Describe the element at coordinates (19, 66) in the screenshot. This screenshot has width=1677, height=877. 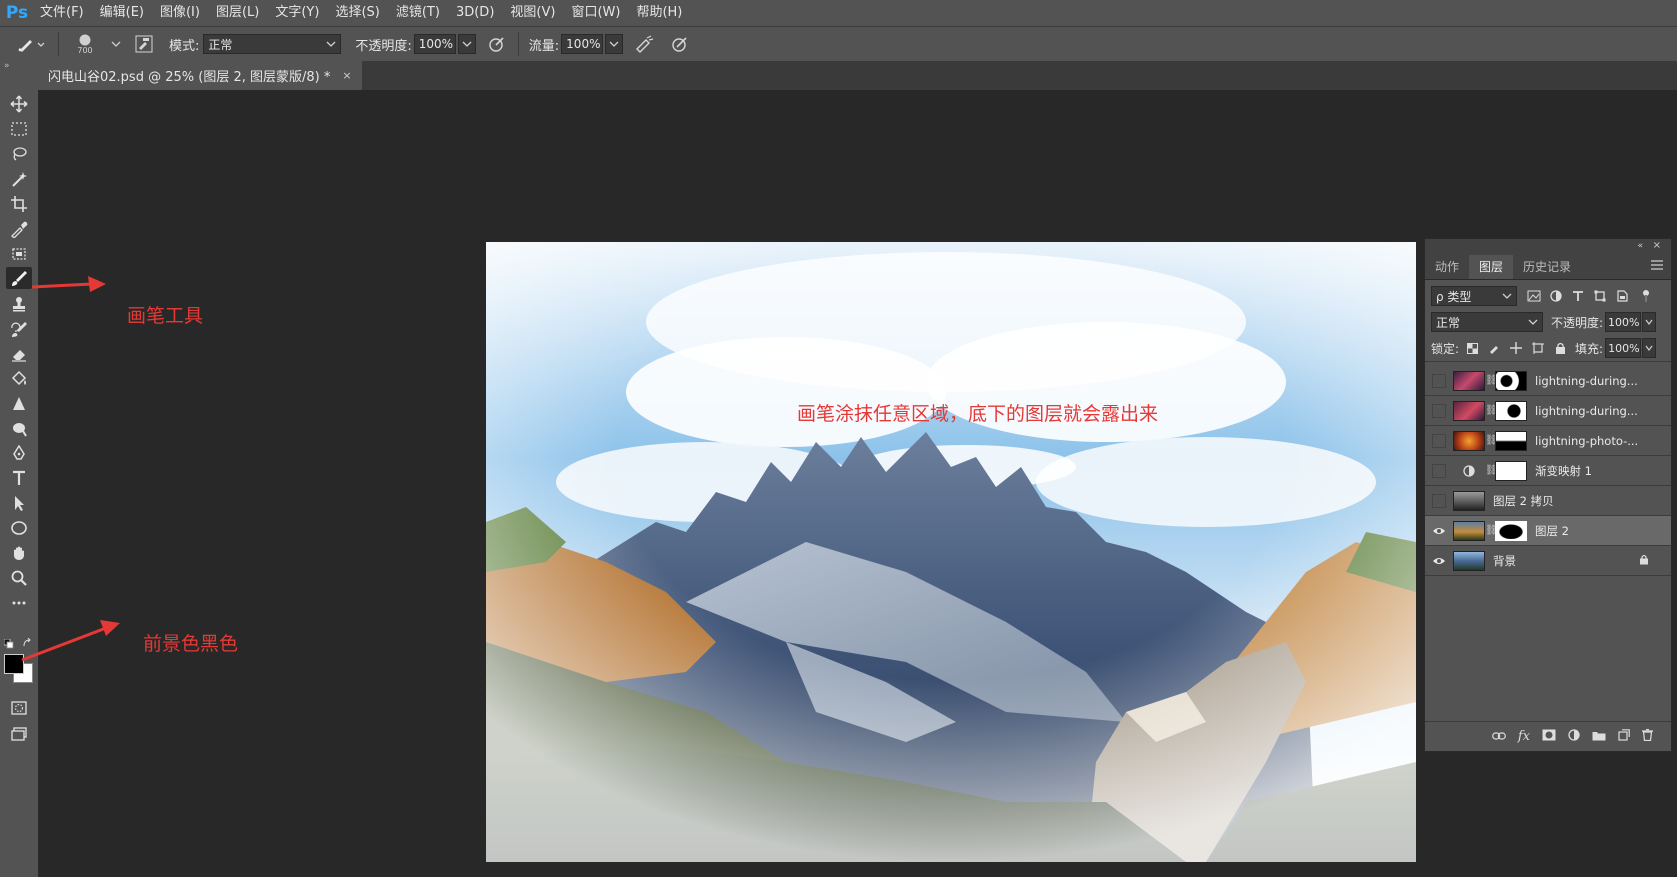
I see `collapse-chevrons-icon: »` at that location.